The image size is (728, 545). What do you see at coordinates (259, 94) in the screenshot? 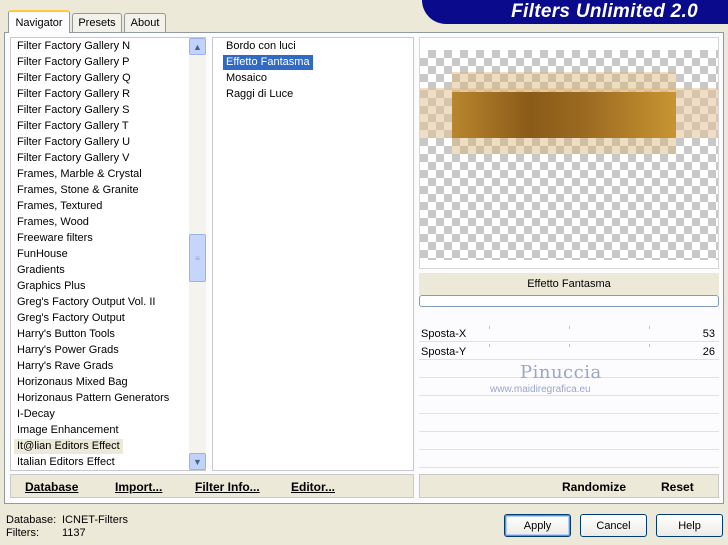
I see `filter-item: Raggi di Luce` at bounding box center [259, 94].